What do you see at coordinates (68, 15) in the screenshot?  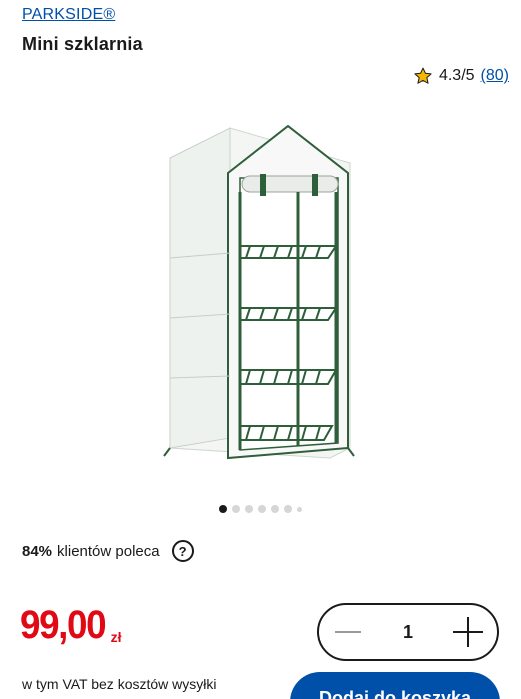 I see `brand-link: PARKSIDE®` at bounding box center [68, 15].